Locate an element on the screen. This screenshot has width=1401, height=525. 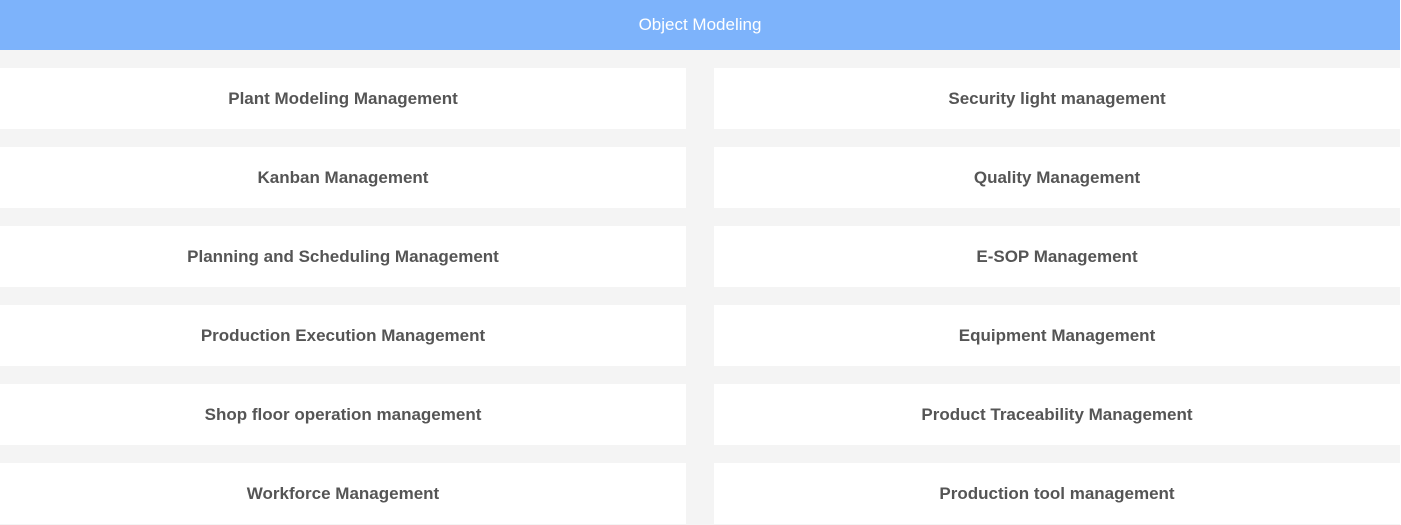
module-label: Production Execution Management is located at coordinates (343, 335).